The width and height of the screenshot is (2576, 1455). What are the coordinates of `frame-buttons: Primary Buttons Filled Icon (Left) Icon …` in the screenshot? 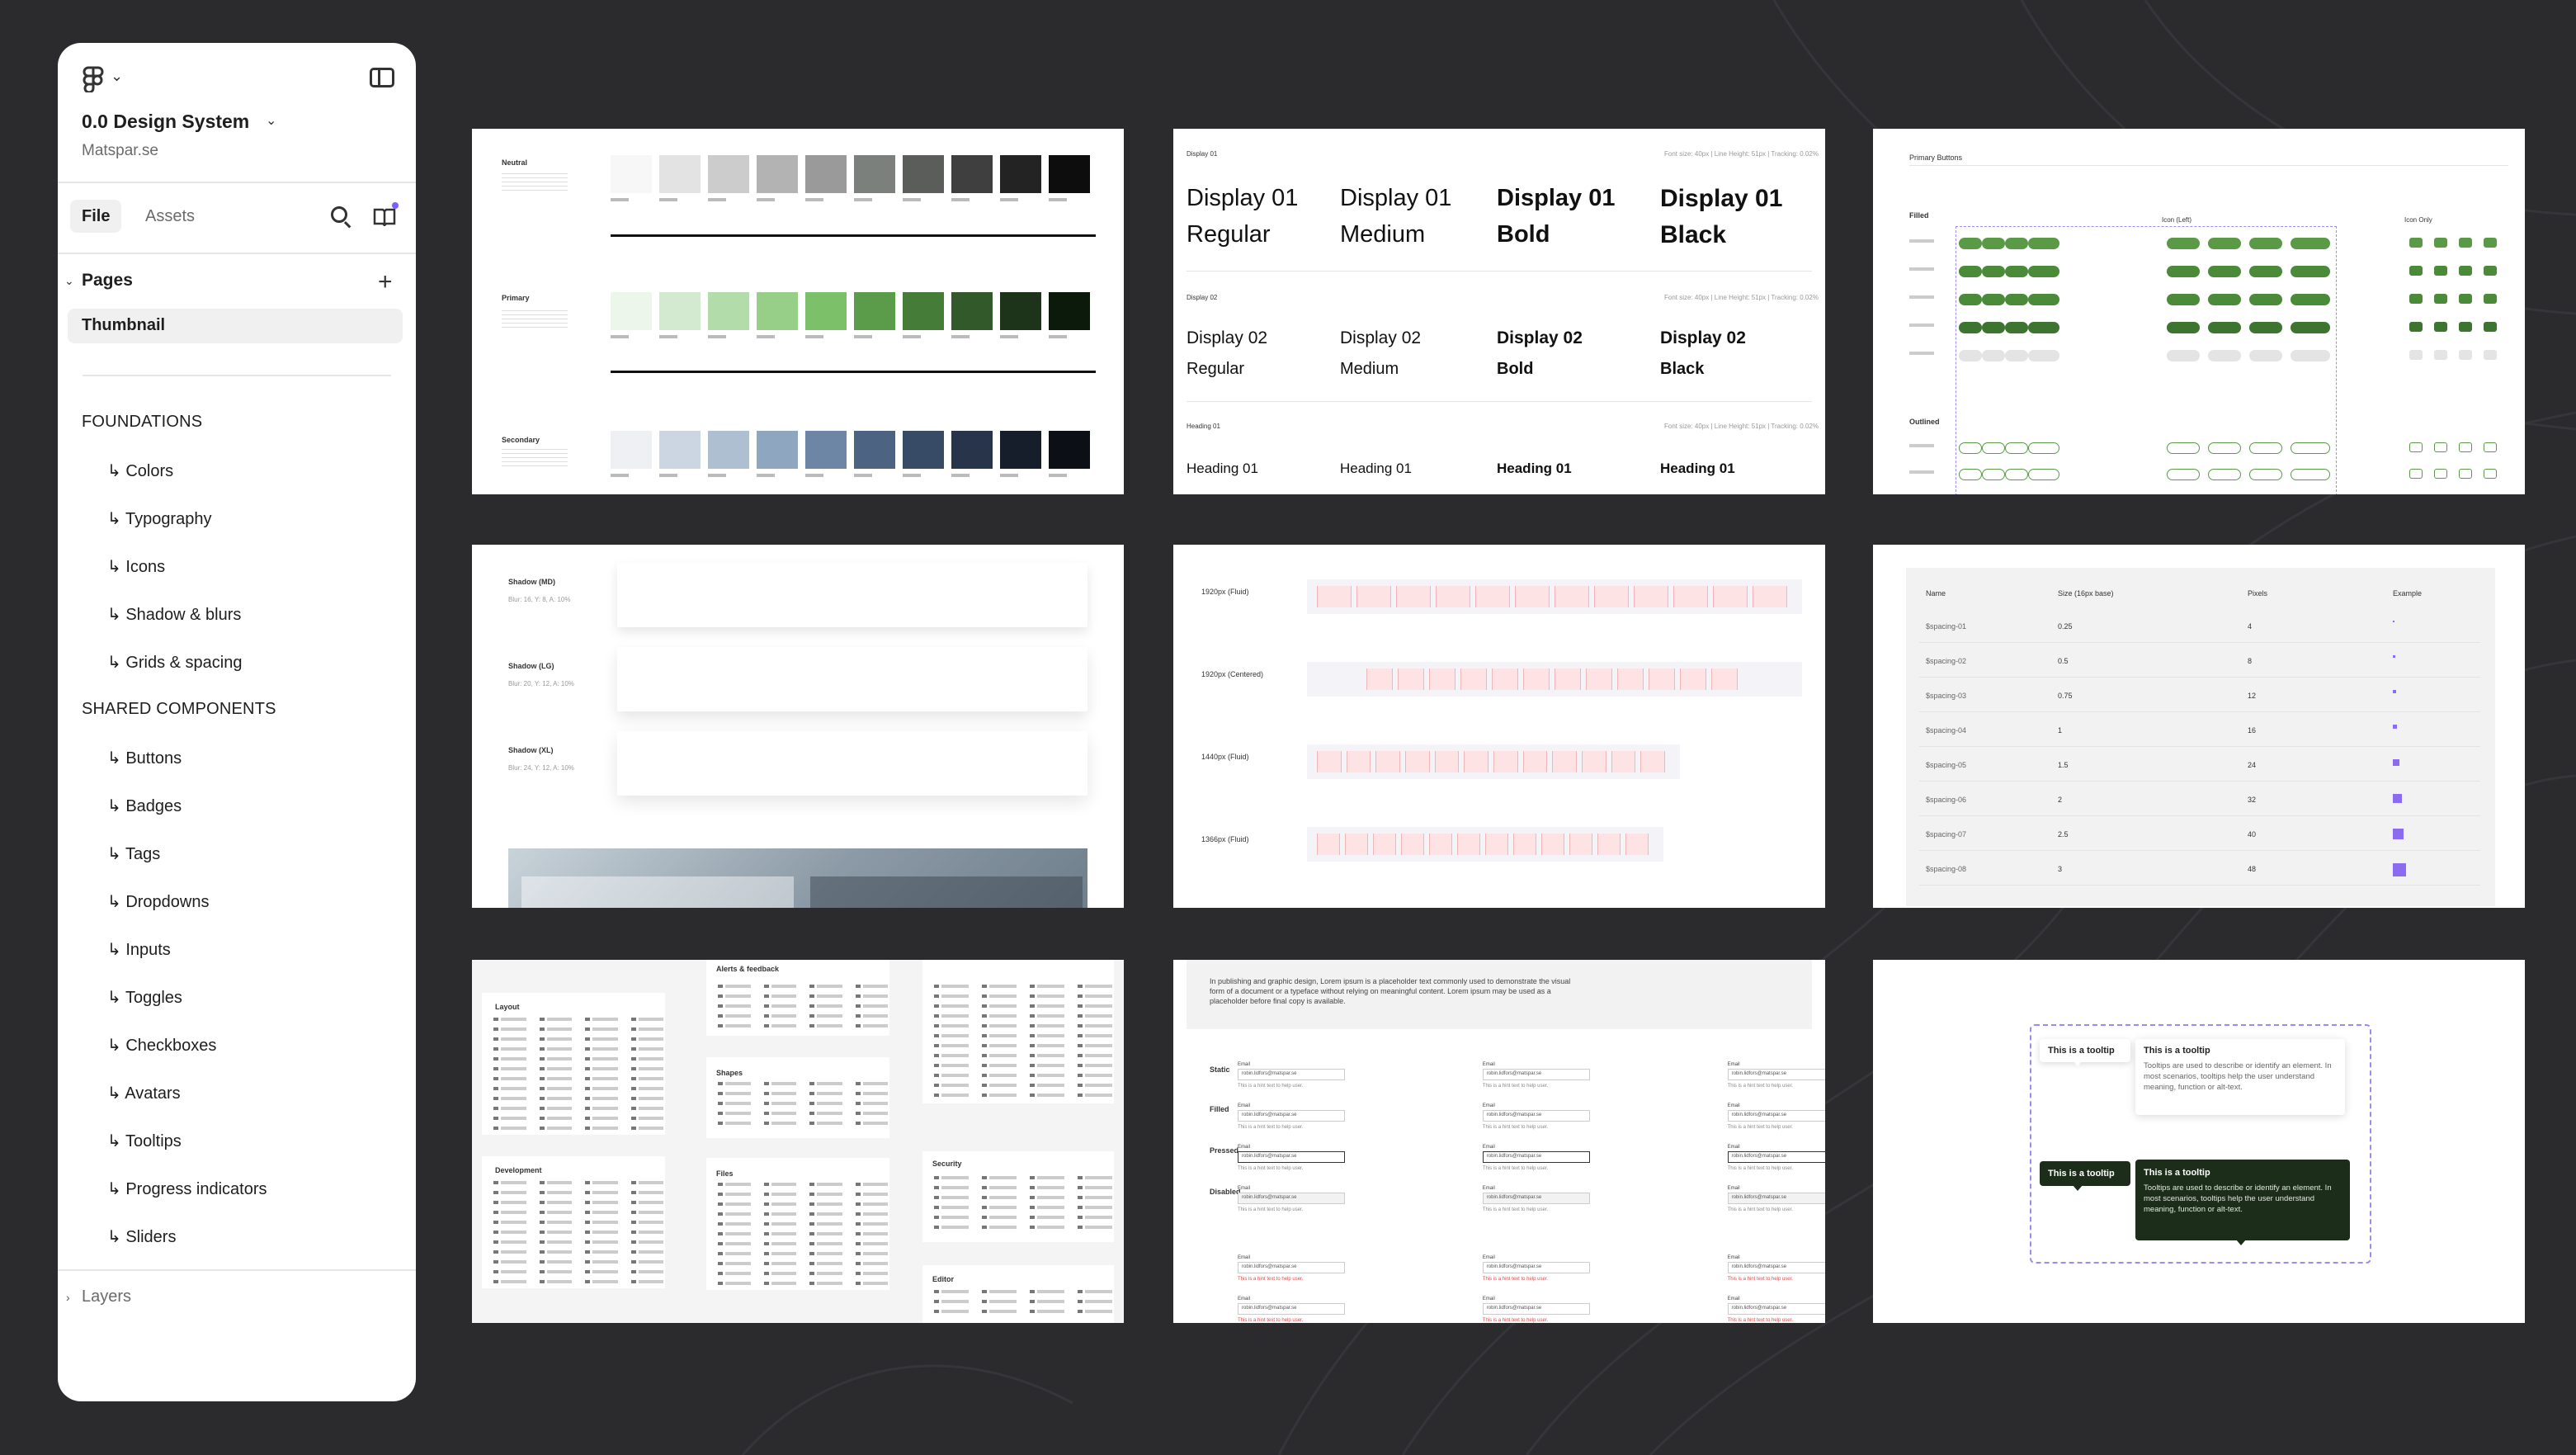 It's located at (2199, 311).